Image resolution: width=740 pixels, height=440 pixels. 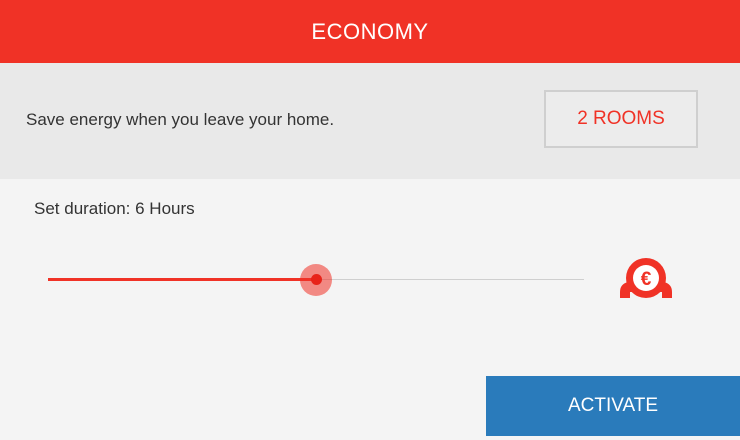 I want to click on duration-label: Set duration: 6 Hours, so click(x=114, y=208).